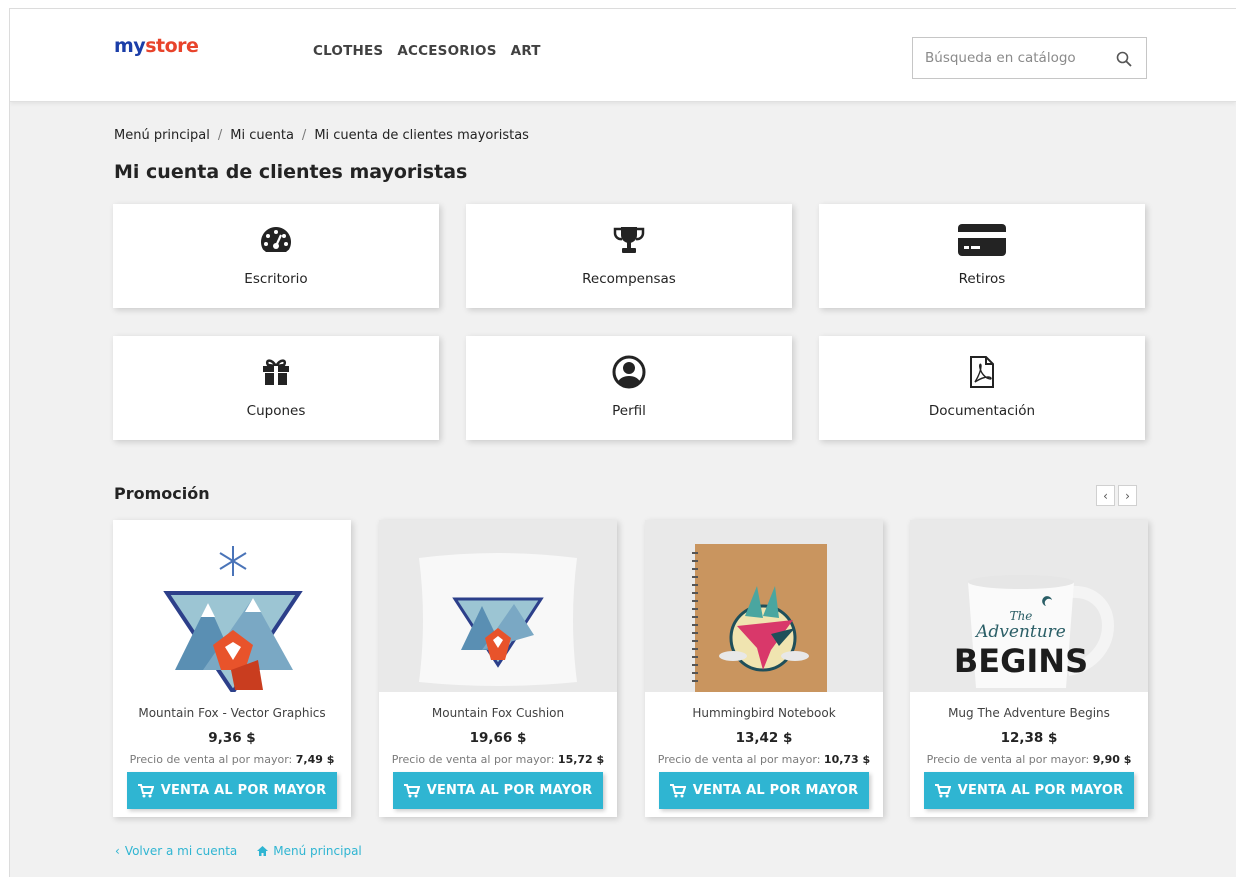  What do you see at coordinates (1029, 606) in the screenshot?
I see `product-image: The Adventure BEGINS` at bounding box center [1029, 606].